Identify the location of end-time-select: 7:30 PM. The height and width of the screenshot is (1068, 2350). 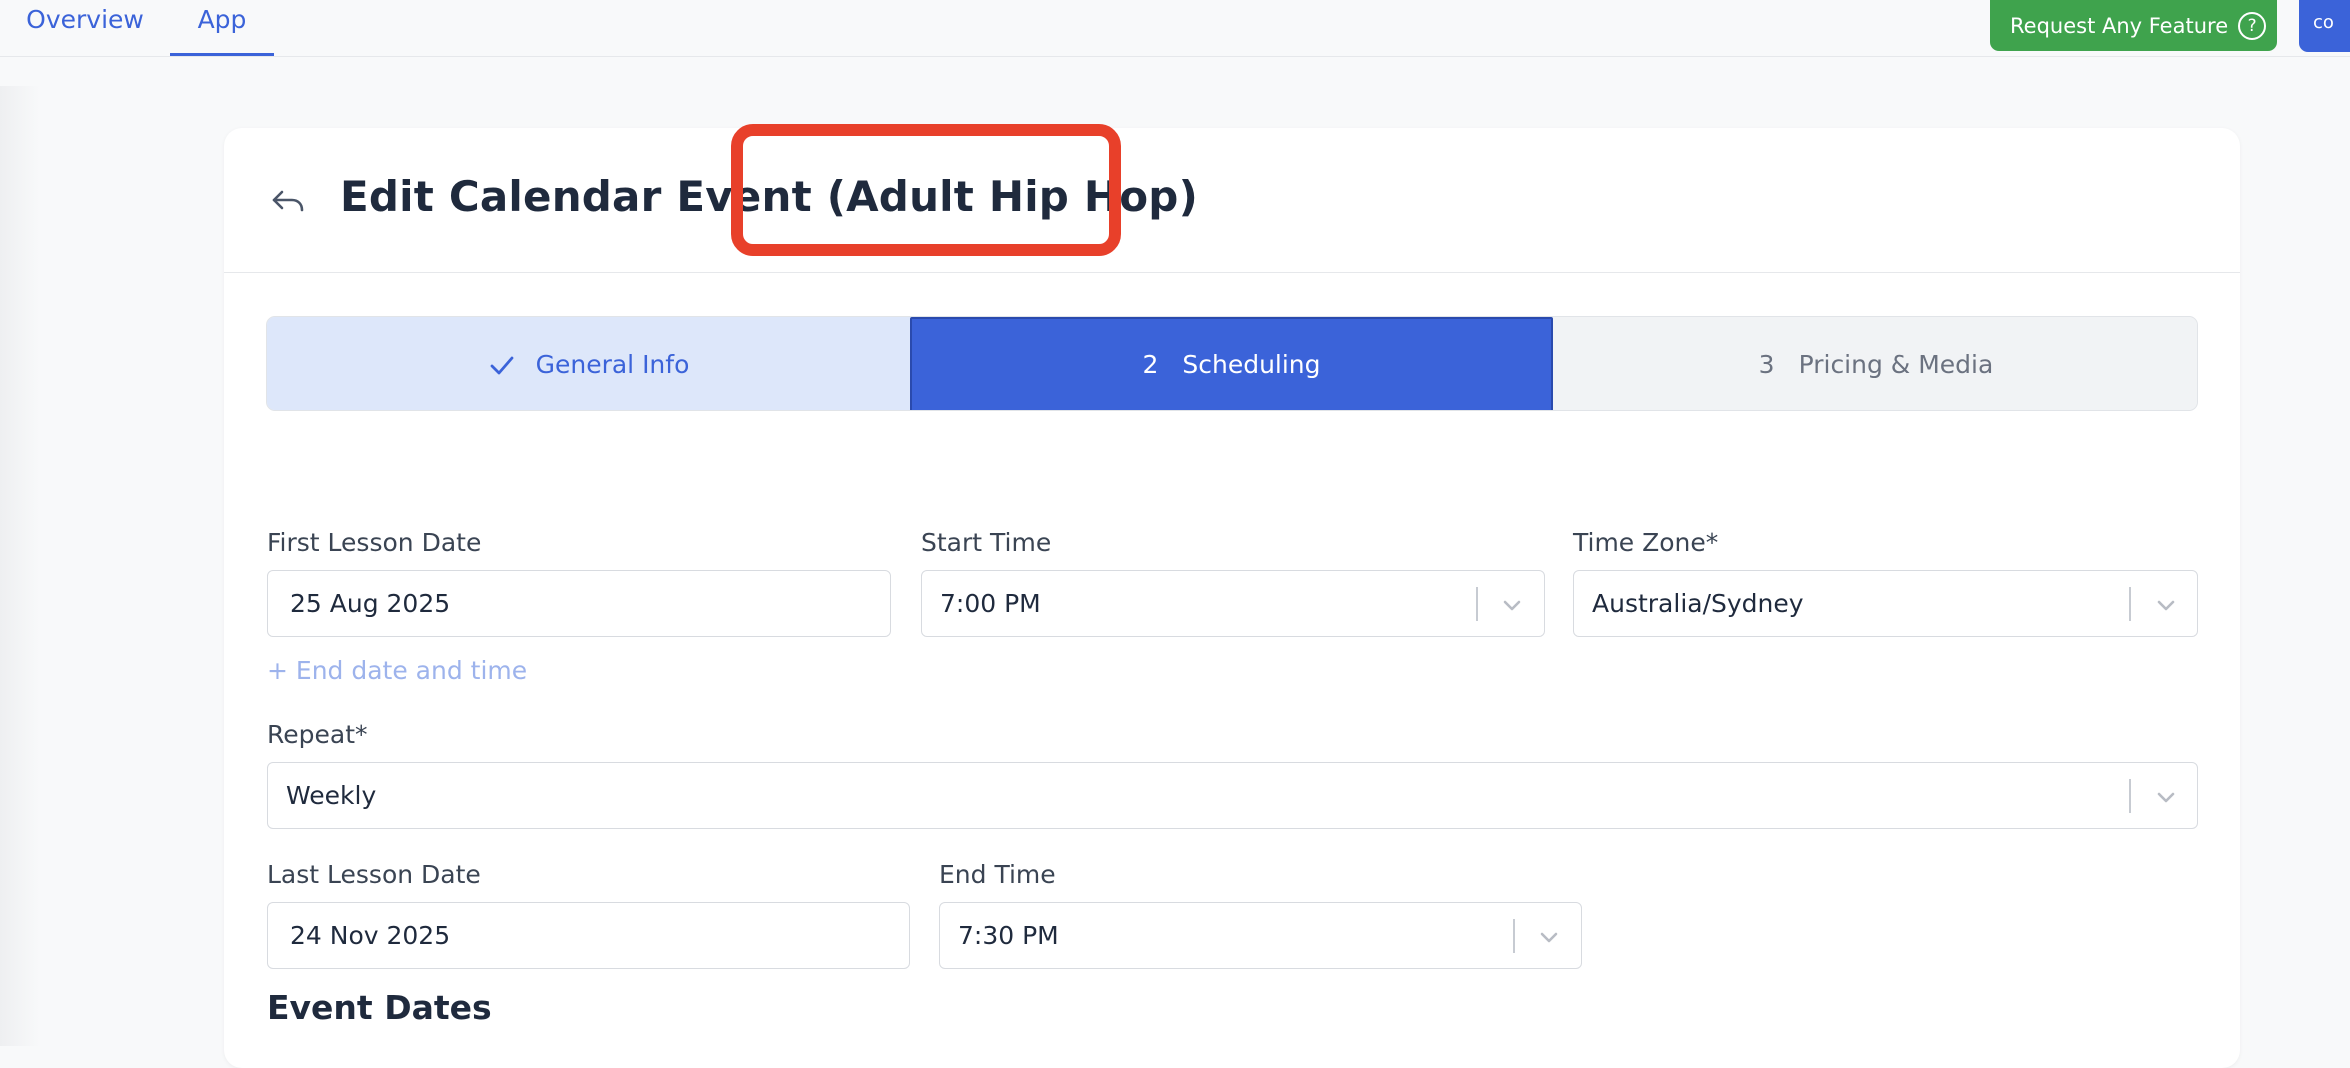
(1260, 935).